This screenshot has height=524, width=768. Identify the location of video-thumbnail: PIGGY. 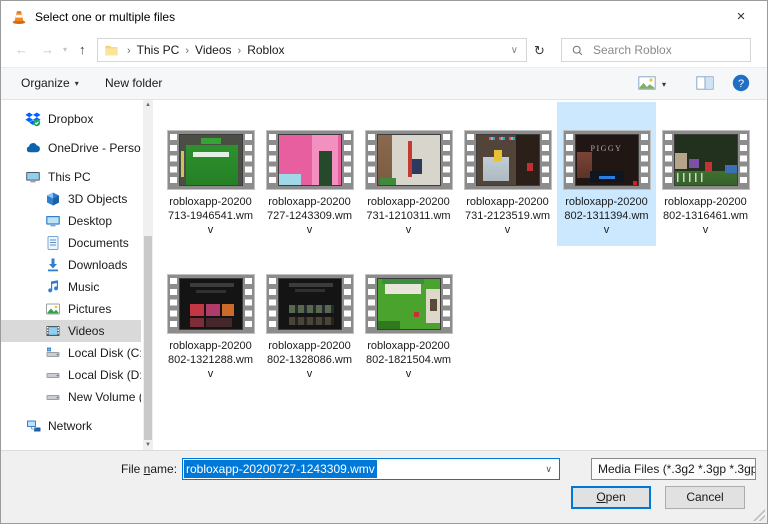
(606, 160).